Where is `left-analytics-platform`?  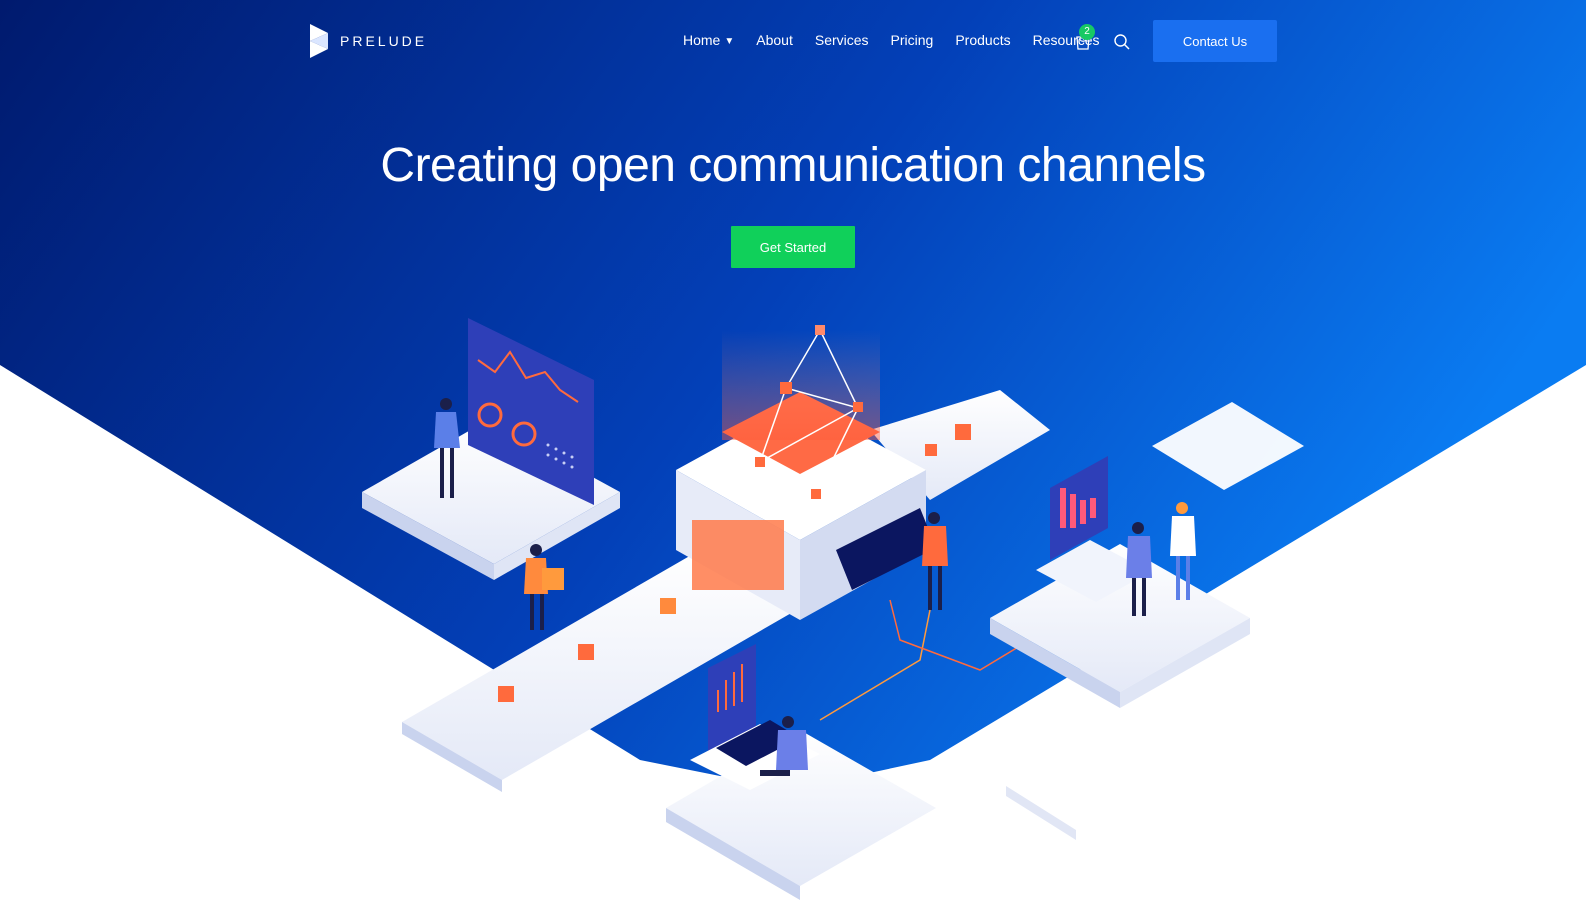 left-analytics-platform is located at coordinates (491, 449).